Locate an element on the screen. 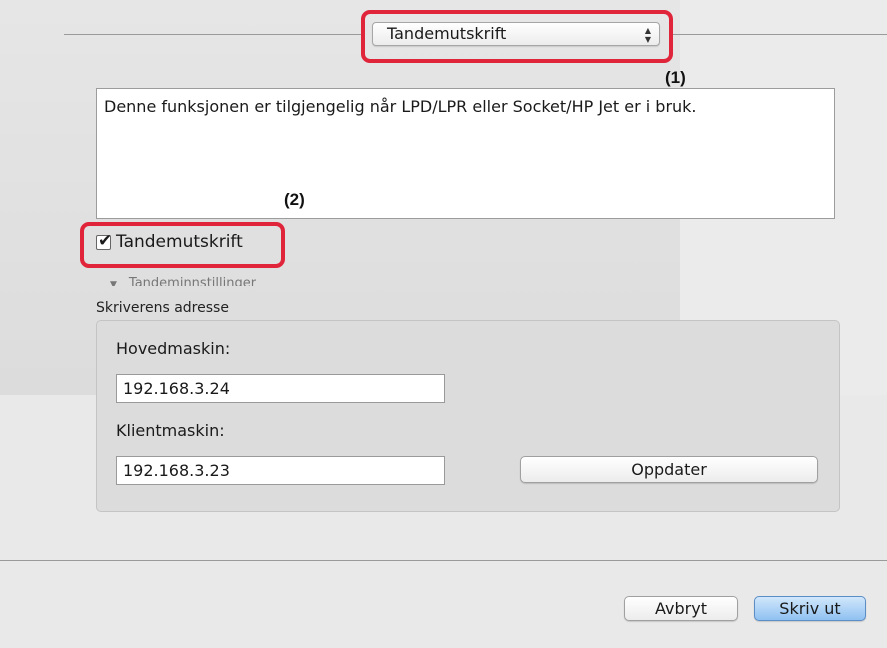 The image size is (887, 648). tandem-settings-disclosure: ▼ Tandeminnstillinger is located at coordinates (183, 281).